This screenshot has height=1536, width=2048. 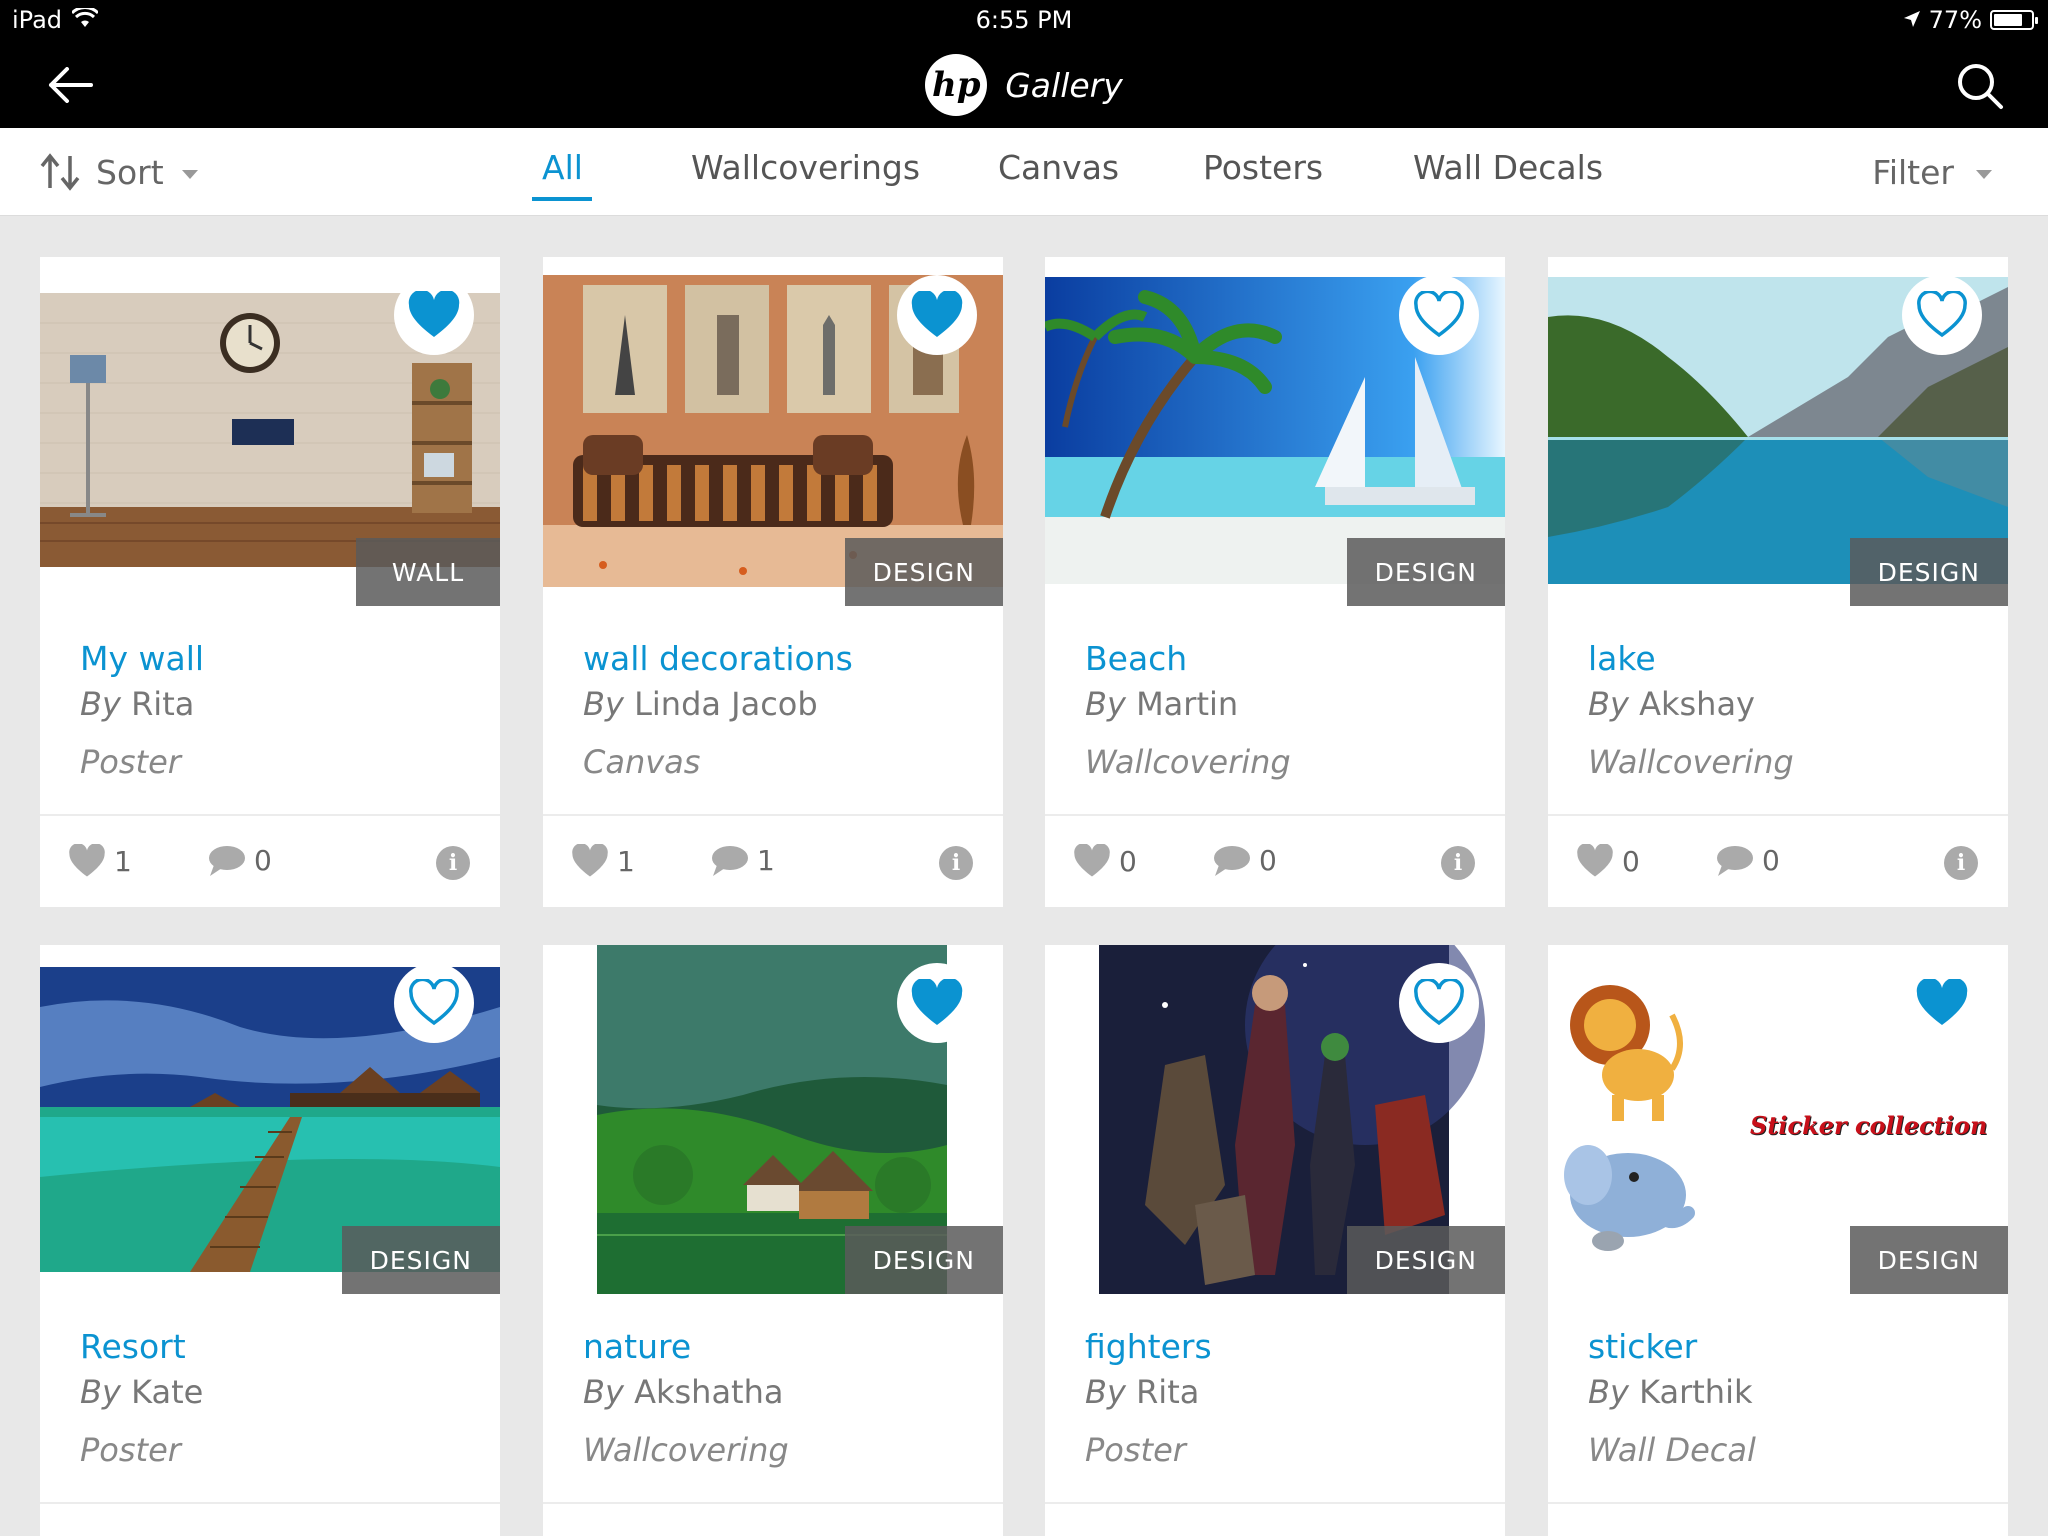 What do you see at coordinates (1869, 1125) in the screenshot?
I see `sticker-collection-text: Sticker collection` at bounding box center [1869, 1125].